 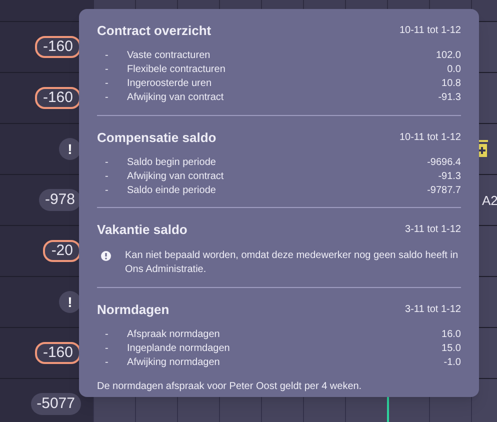 I want to click on notice-text: Kan niet bepaald worden, omdat deze medewerker nog geen saldo heeft in Ons Administratie., so click(x=292, y=262).